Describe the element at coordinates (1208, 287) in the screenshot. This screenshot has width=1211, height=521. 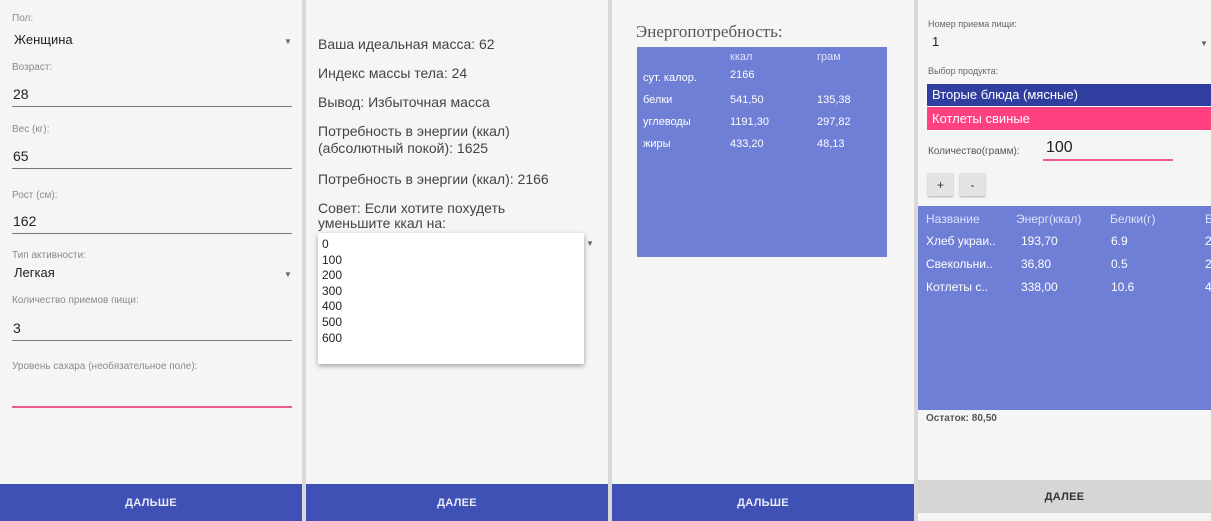
I see `row-extra: 4` at that location.